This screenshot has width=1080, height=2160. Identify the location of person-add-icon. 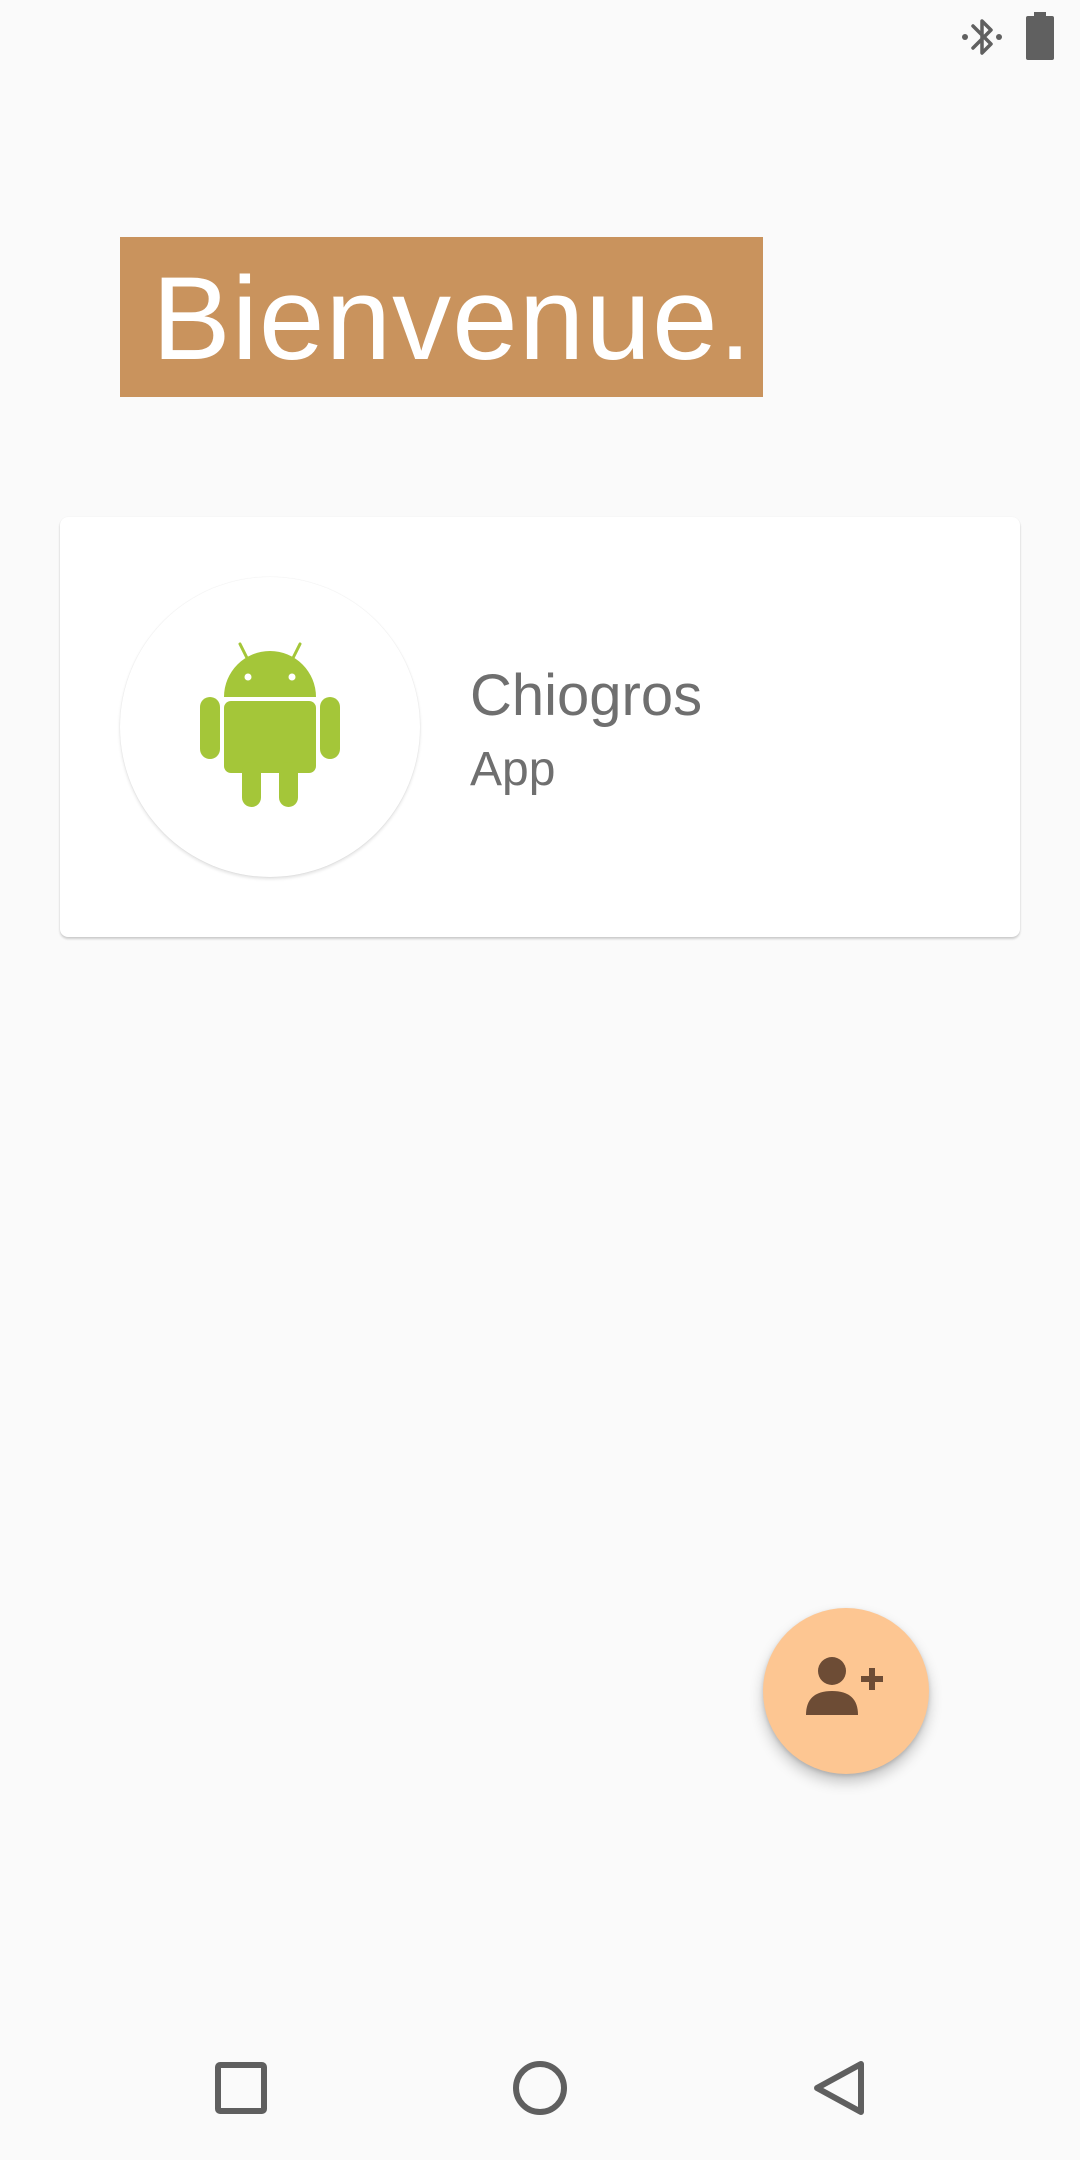
(844, 1686).